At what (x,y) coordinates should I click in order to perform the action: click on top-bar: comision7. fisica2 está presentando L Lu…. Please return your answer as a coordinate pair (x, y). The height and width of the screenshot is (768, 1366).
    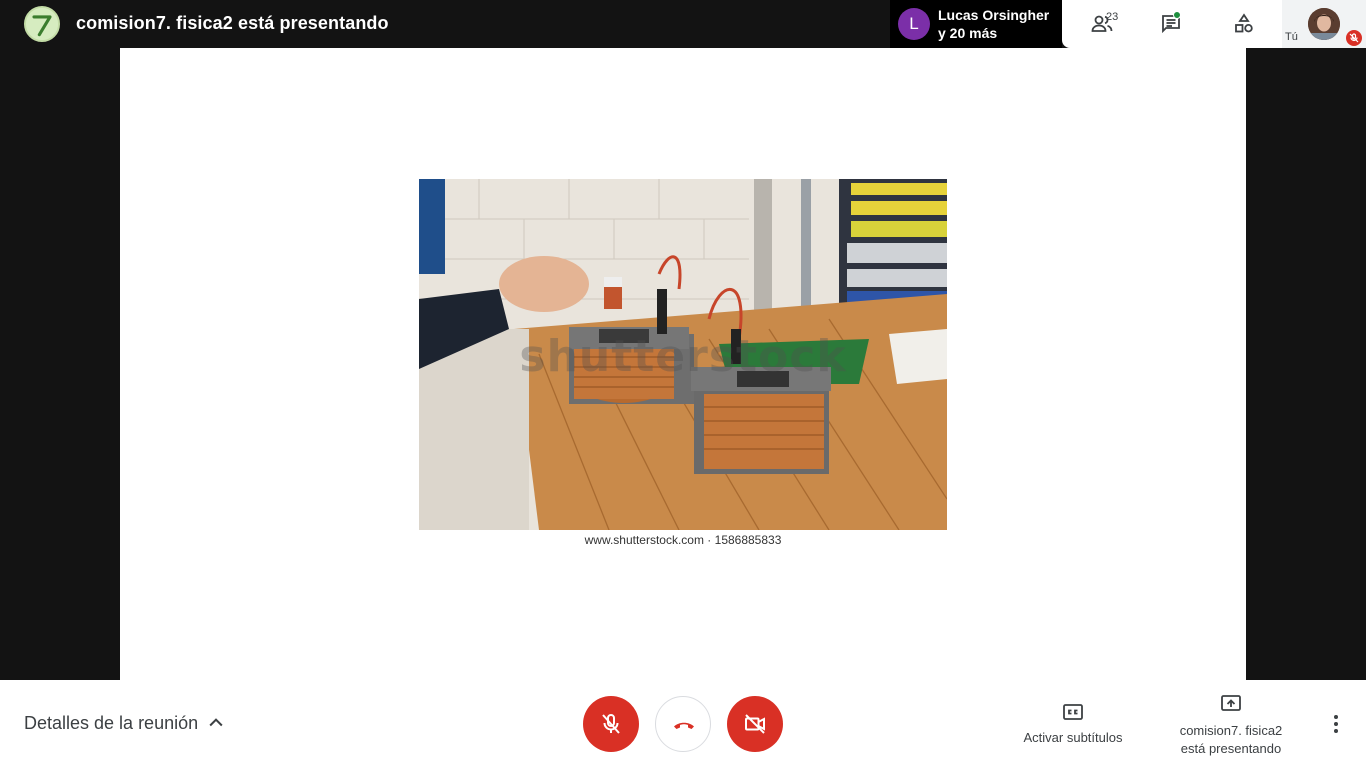
    Looking at the image, I should click on (683, 24).